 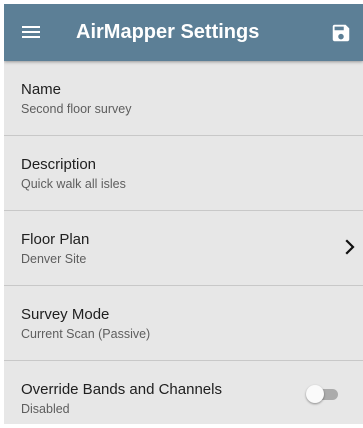 What do you see at coordinates (315, 394) in the screenshot?
I see `toggle-thumb` at bounding box center [315, 394].